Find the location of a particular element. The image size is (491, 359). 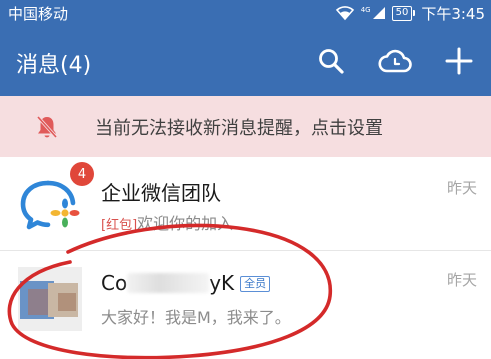

search-button is located at coordinates (331, 61).